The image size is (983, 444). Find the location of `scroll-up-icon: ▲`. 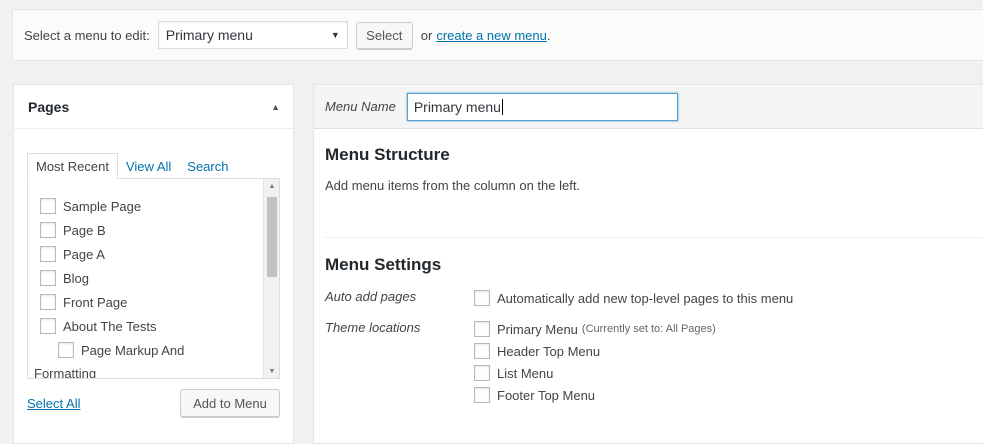

scroll-up-icon: ▲ is located at coordinates (271, 186).